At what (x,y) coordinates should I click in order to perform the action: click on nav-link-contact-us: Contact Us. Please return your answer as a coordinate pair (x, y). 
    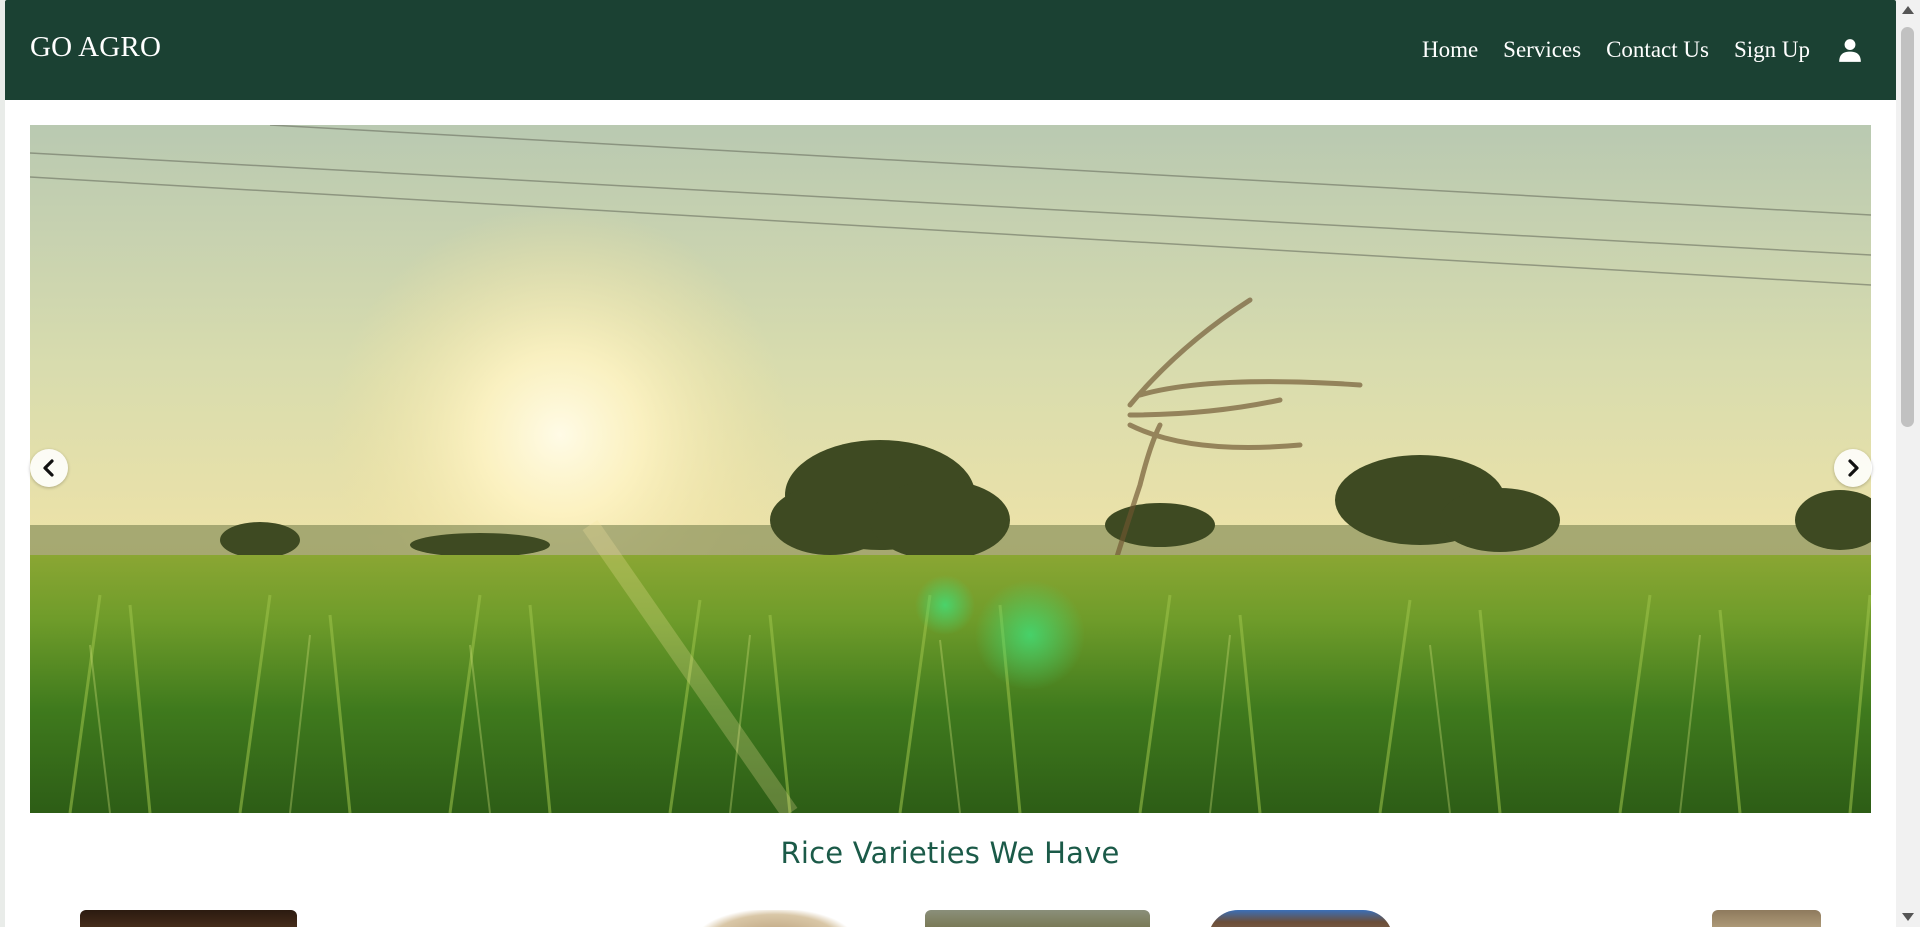
    Looking at the image, I should click on (1657, 50).